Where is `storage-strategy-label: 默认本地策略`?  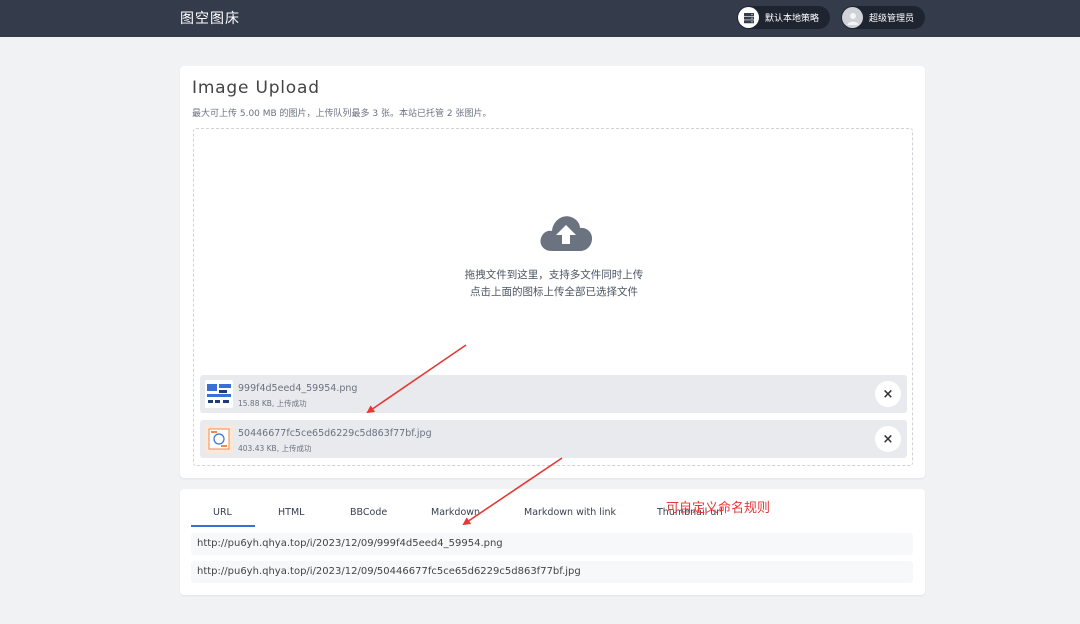 storage-strategy-label: 默认本地策略 is located at coordinates (792, 19).